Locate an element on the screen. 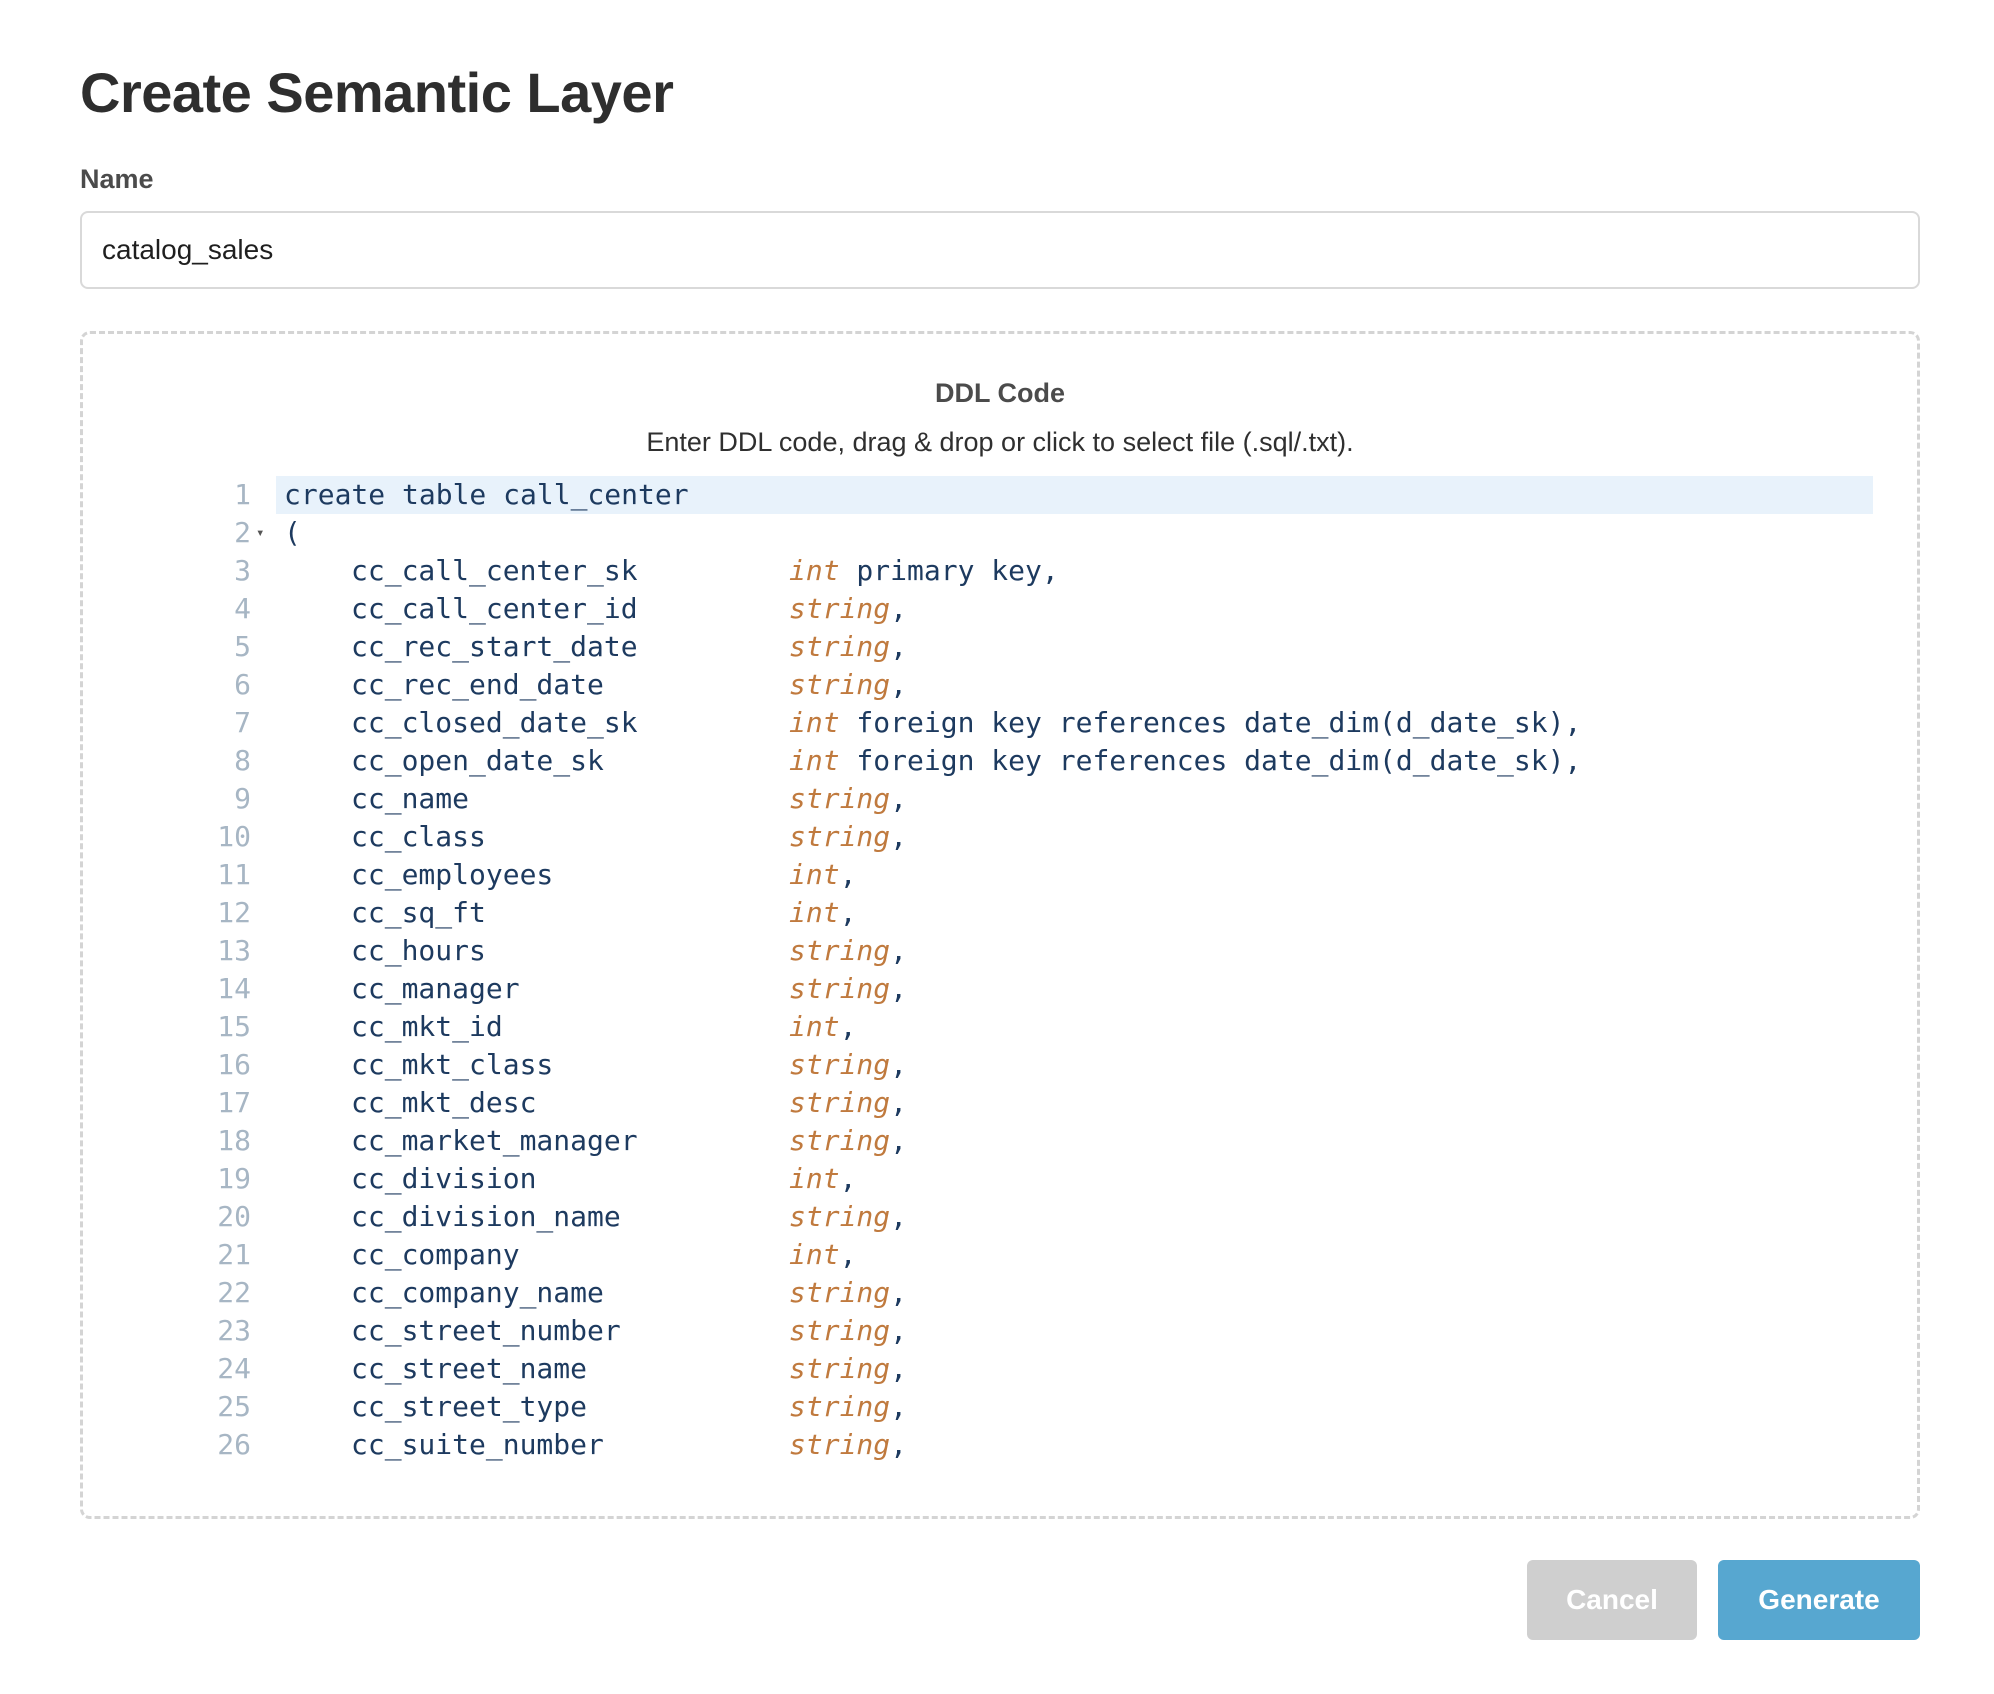 This screenshot has height=1694, width=1994. column-name: cc_name is located at coordinates (410, 798).